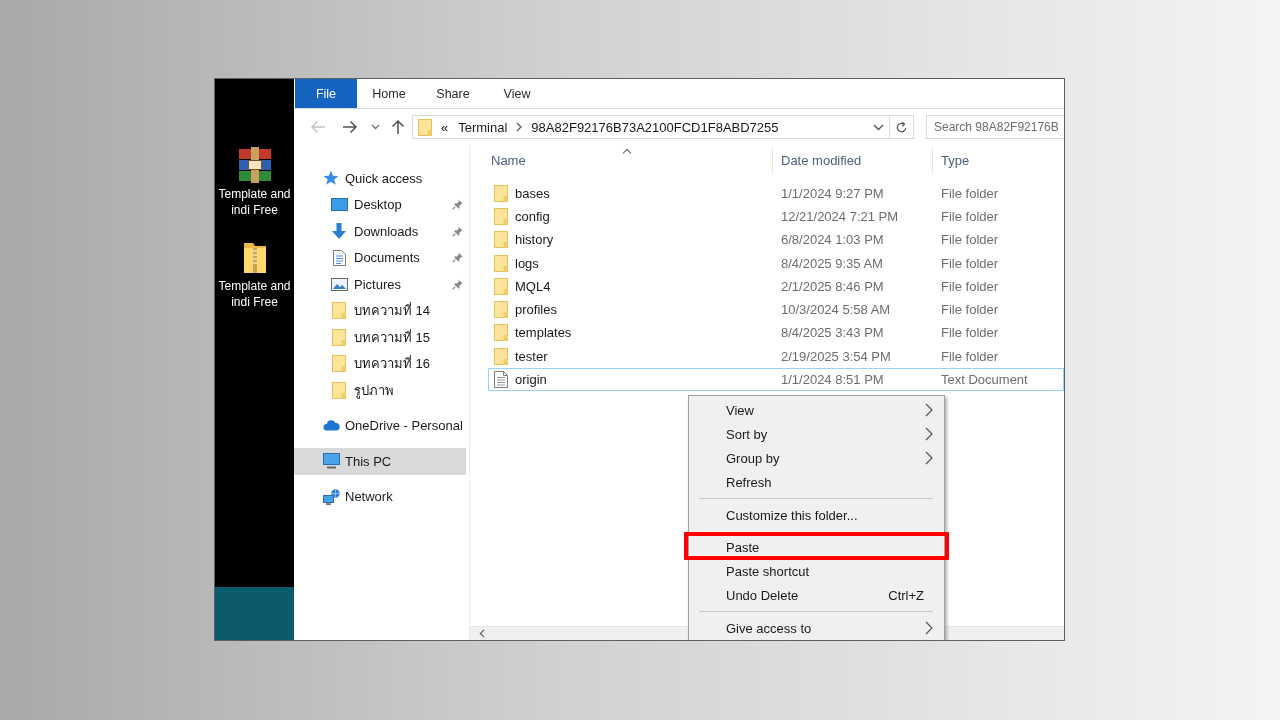 The image size is (1280, 720). What do you see at coordinates (254, 165) in the screenshot?
I see `book-stack-icon` at bounding box center [254, 165].